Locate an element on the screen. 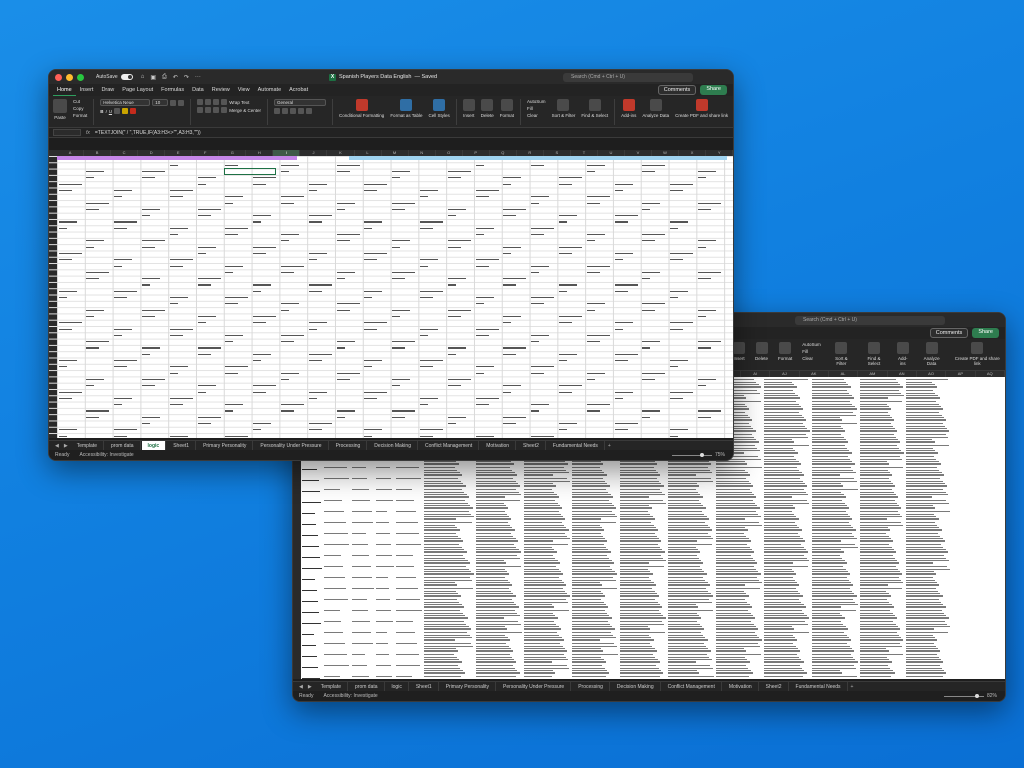  insert-cells-button: Insert is located at coordinates (468, 108).